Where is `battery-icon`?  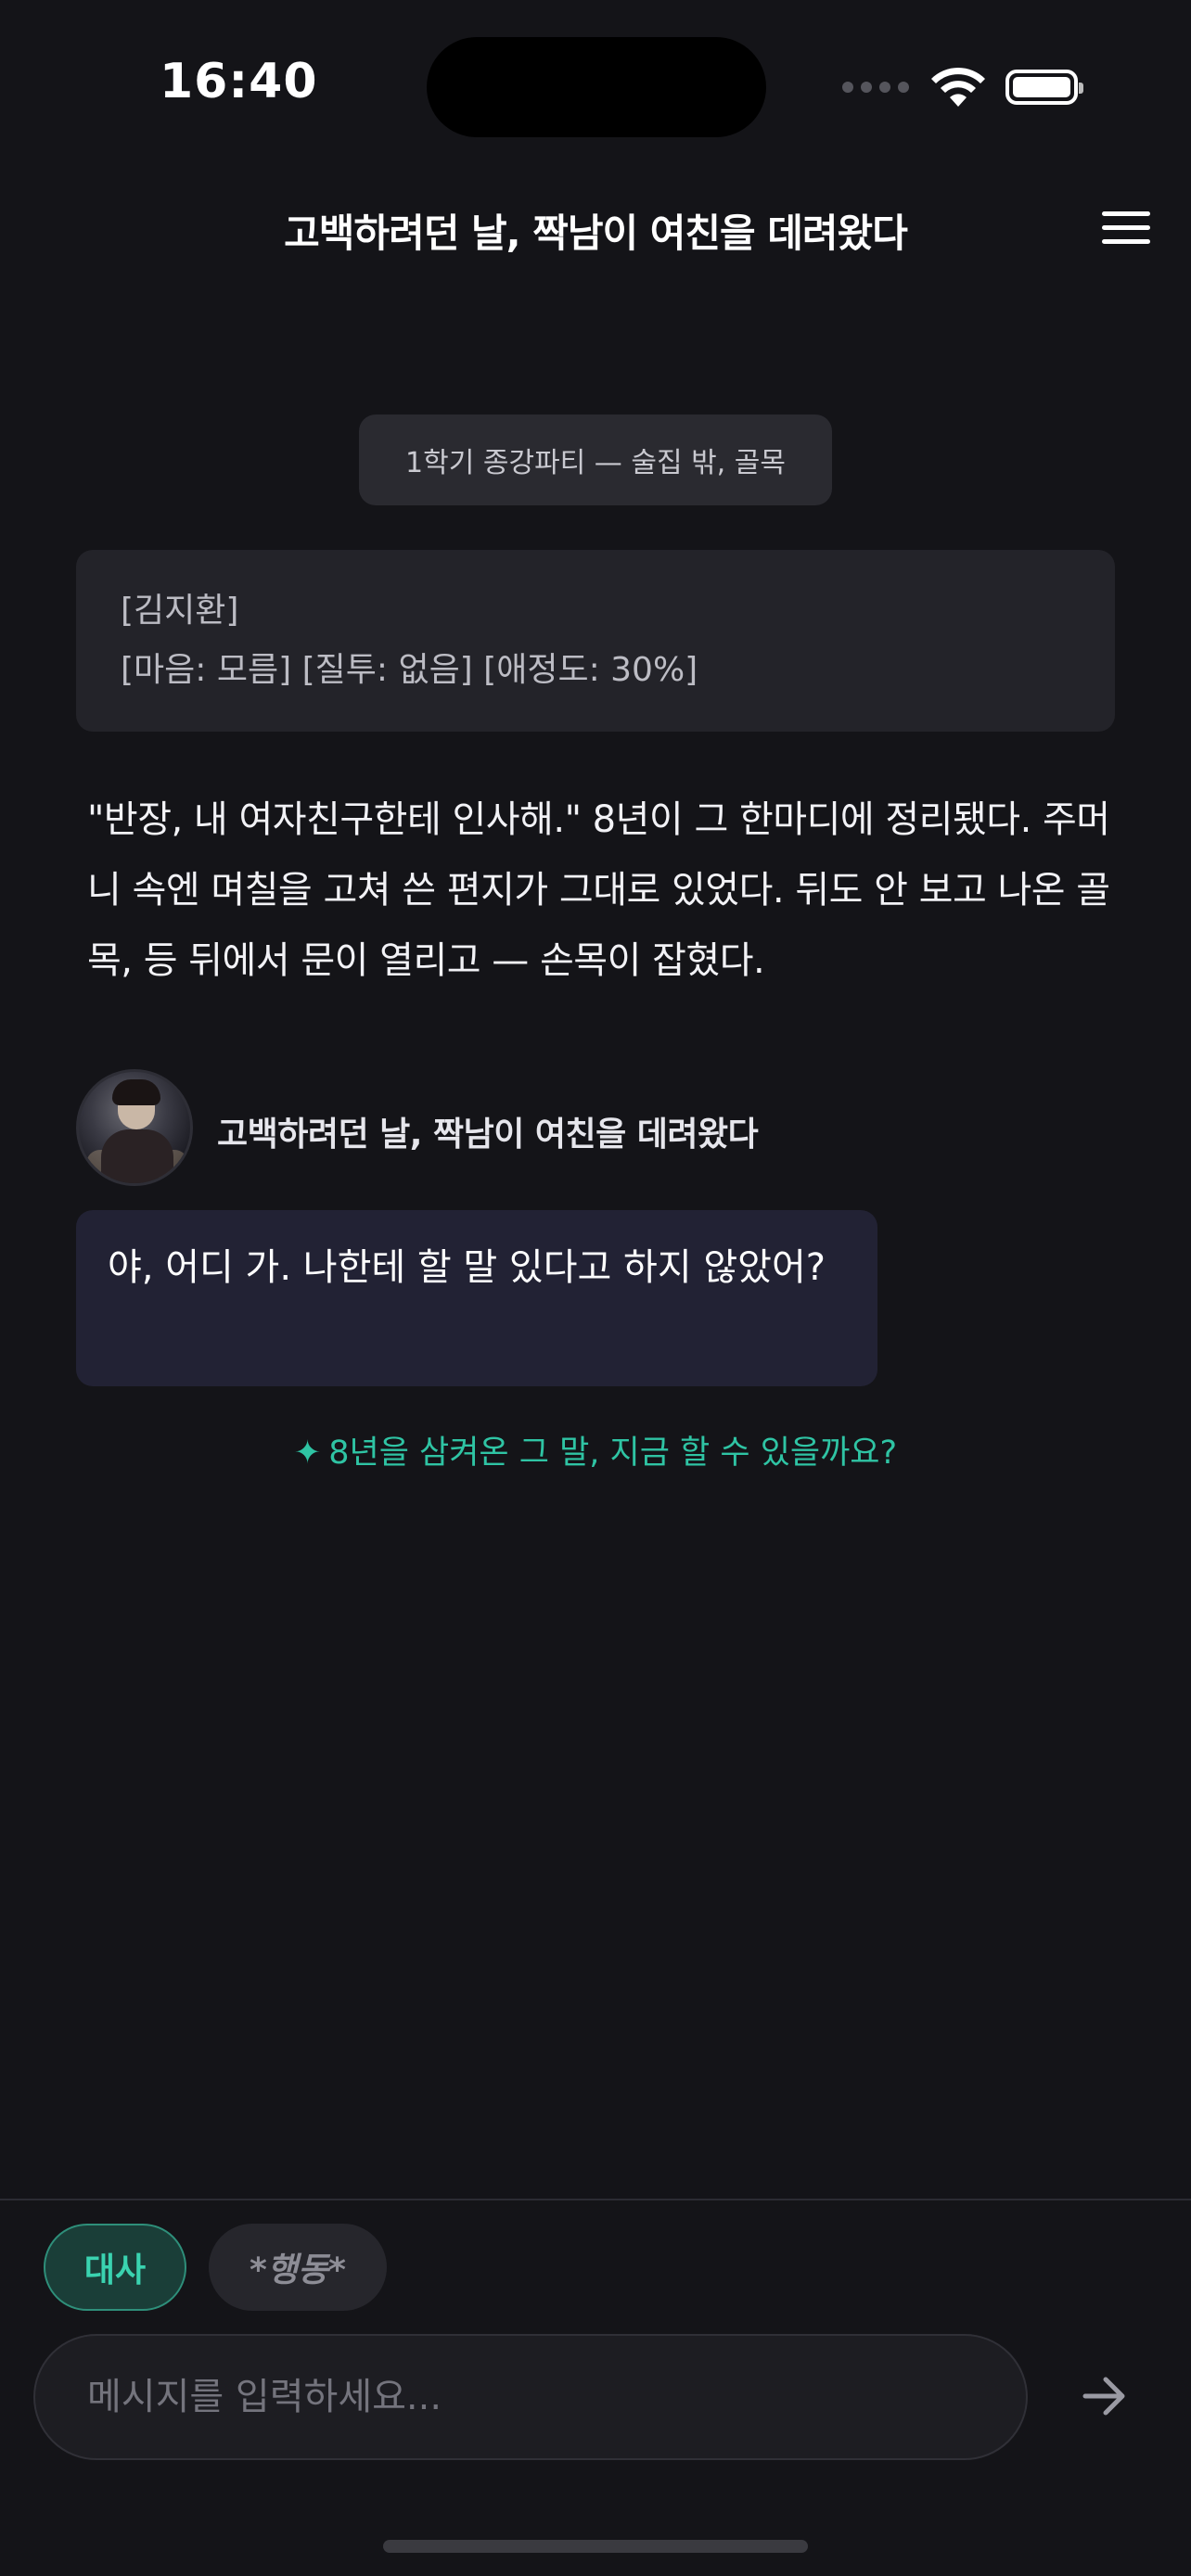 battery-icon is located at coordinates (1044, 87).